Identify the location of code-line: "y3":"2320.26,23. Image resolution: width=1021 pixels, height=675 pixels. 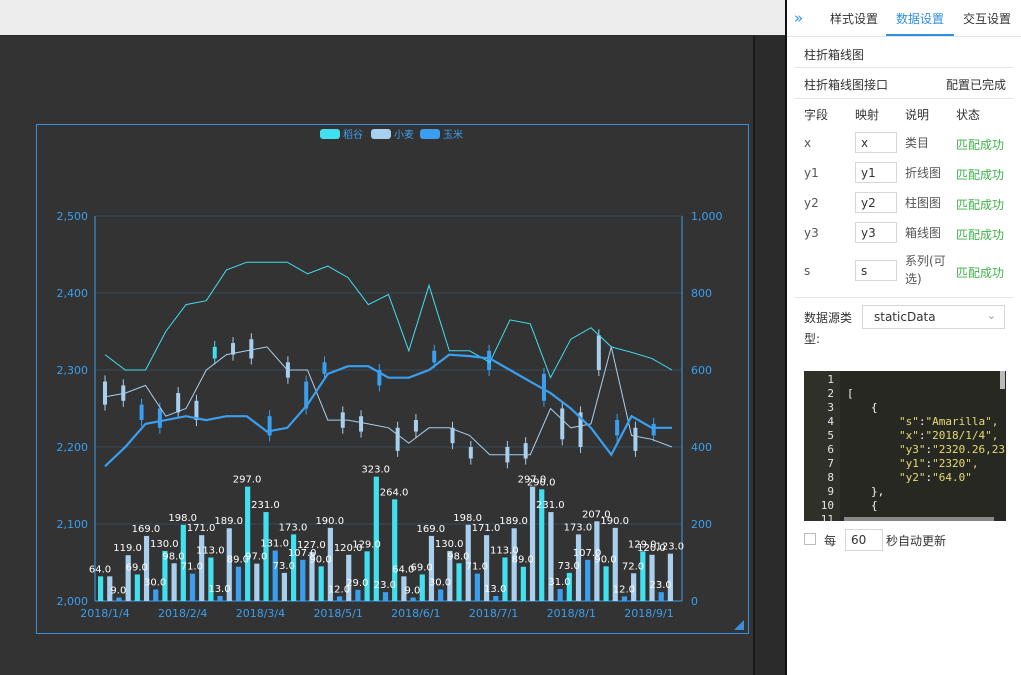
(952, 449).